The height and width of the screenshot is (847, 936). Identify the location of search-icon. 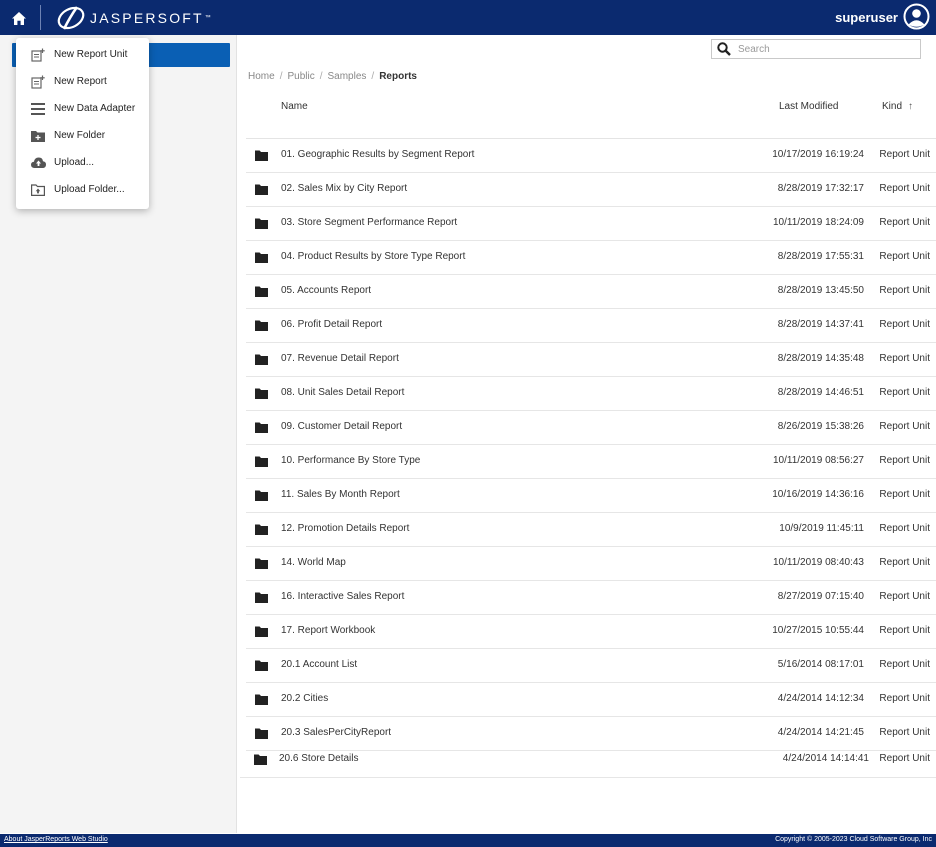
(724, 49).